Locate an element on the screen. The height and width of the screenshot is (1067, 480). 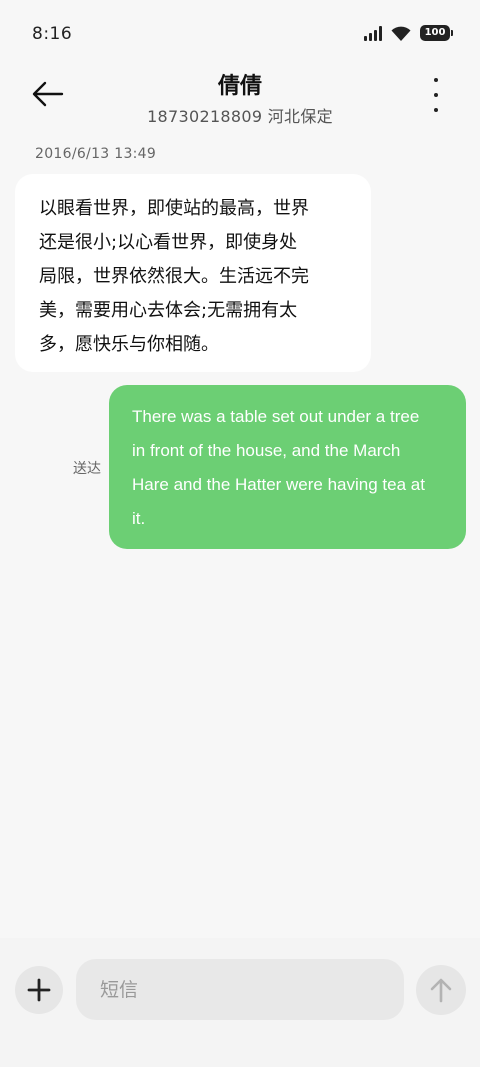
status-time: 8:16 is located at coordinates (52, 34).